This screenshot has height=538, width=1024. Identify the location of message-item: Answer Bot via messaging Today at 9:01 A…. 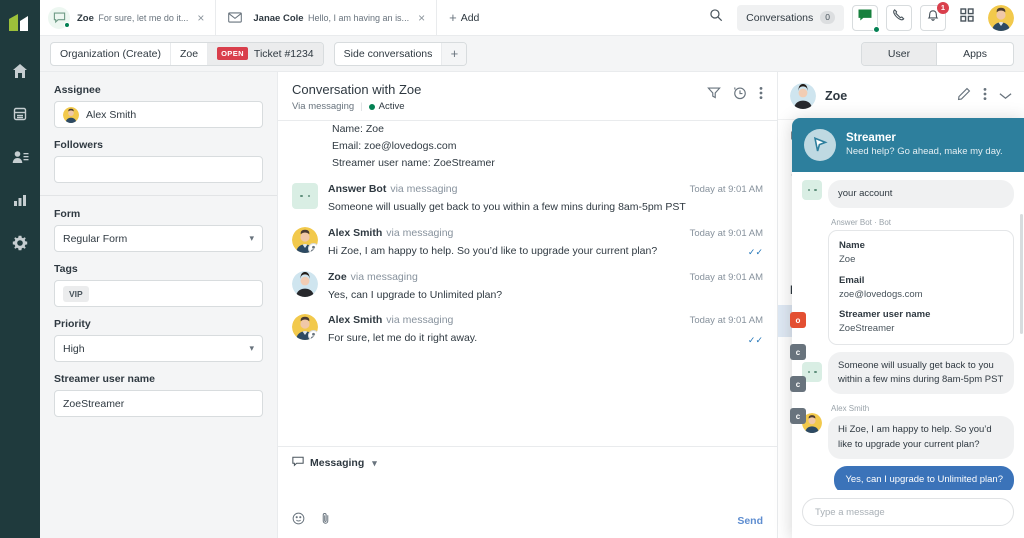
(527, 194).